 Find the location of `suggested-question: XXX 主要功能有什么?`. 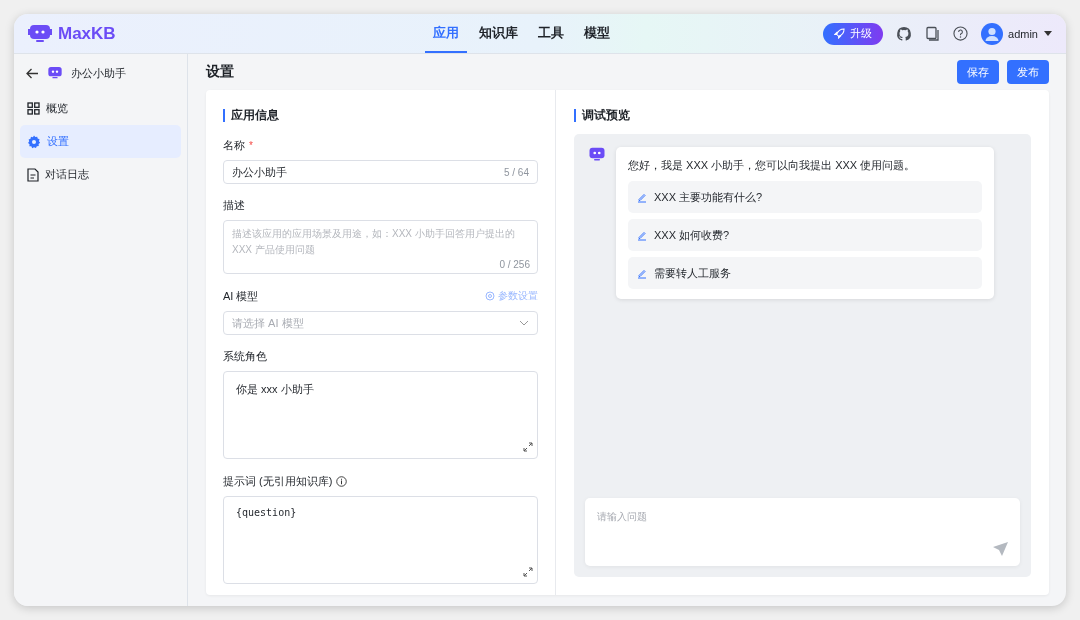

suggested-question: XXX 主要功能有什么? is located at coordinates (805, 197).